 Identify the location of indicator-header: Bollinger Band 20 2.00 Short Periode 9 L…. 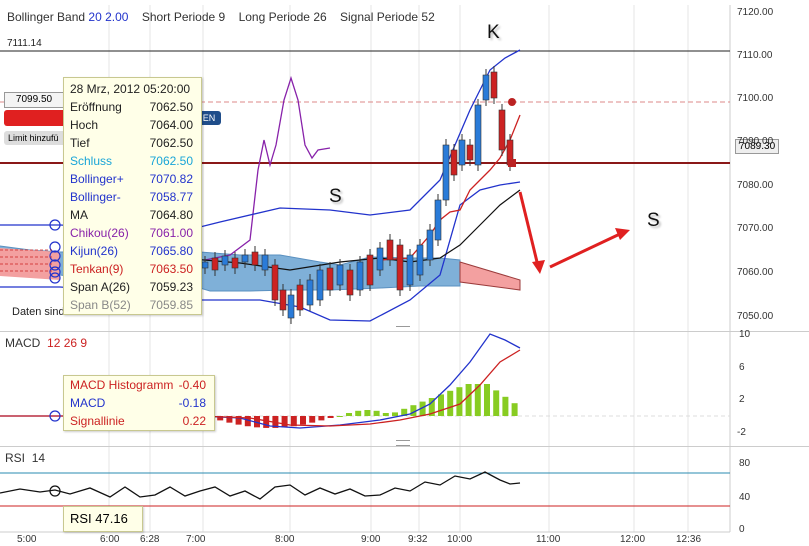
(221, 17).